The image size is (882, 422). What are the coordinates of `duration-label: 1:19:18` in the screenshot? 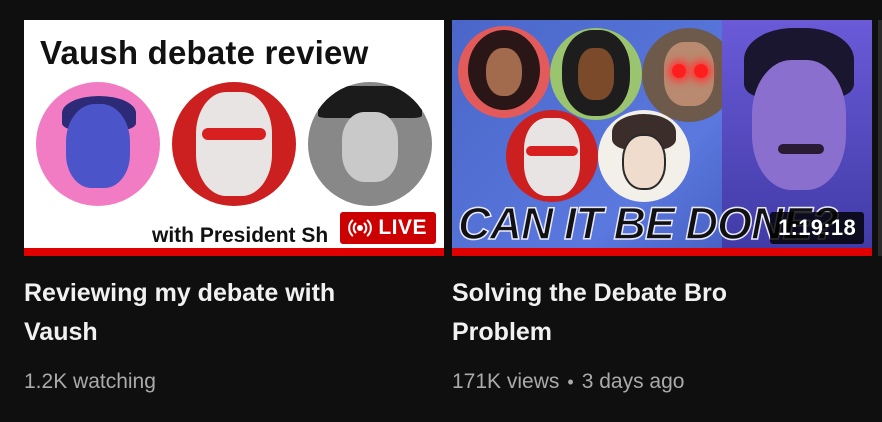 It's located at (817, 227).